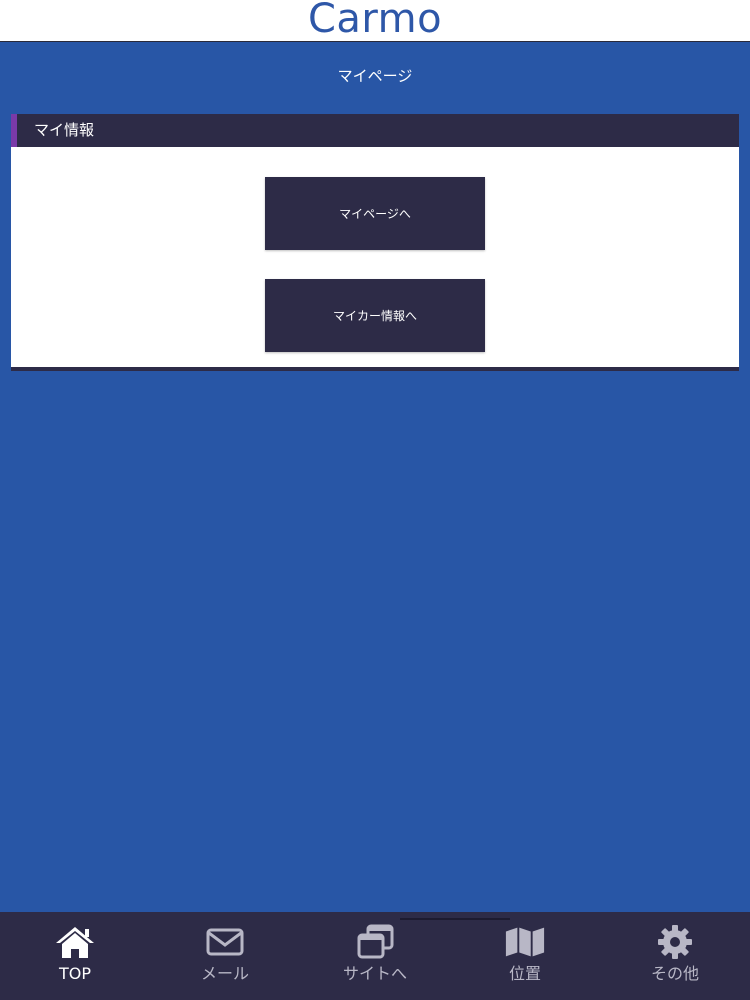 The height and width of the screenshot is (1000, 750). I want to click on tab-other-label: その他, so click(674, 973).